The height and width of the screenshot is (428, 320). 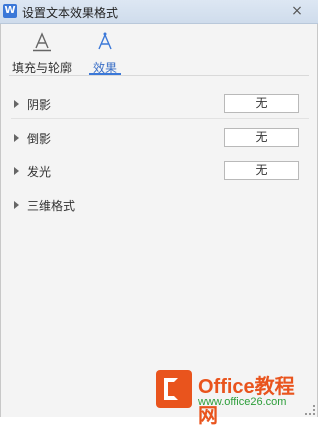 I want to click on site-watermark: Office教程网 www.office26.com, so click(x=234, y=397).